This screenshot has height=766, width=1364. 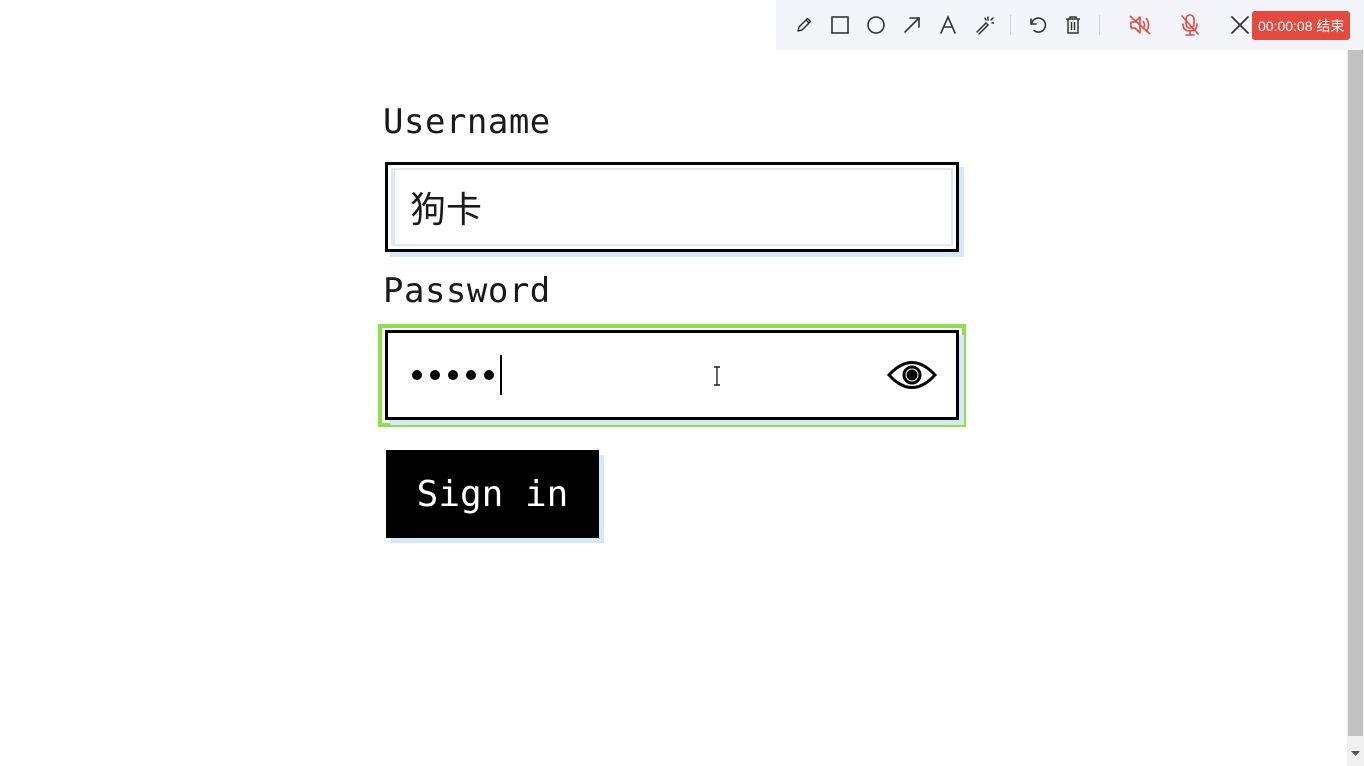 I want to click on sign-in-button: Sign in, so click(x=492, y=494).